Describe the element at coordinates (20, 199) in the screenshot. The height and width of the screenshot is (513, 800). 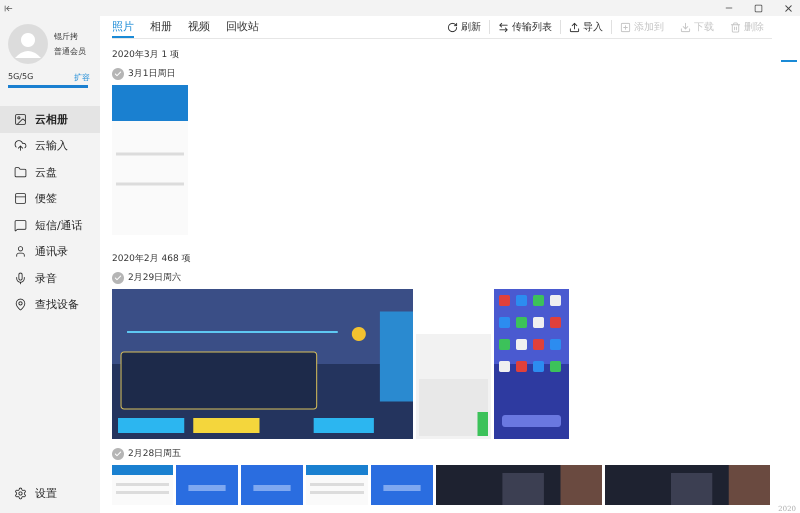
I see `note-icon` at that location.